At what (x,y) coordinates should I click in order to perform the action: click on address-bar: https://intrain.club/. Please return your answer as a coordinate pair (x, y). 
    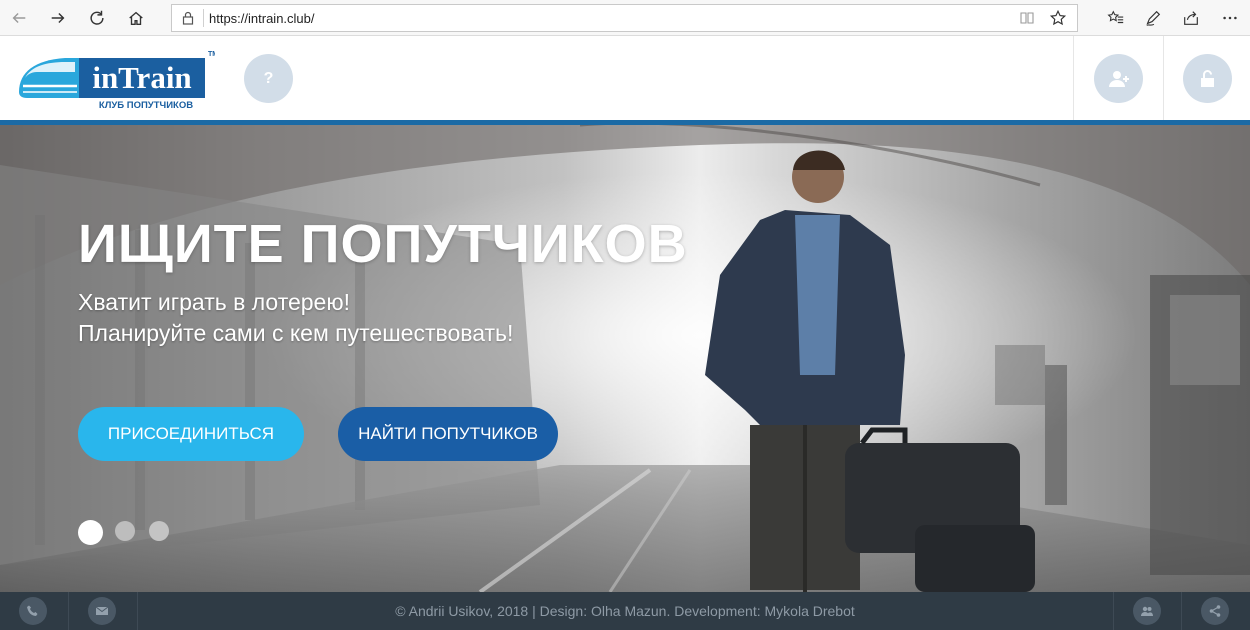
    Looking at the image, I should click on (624, 18).